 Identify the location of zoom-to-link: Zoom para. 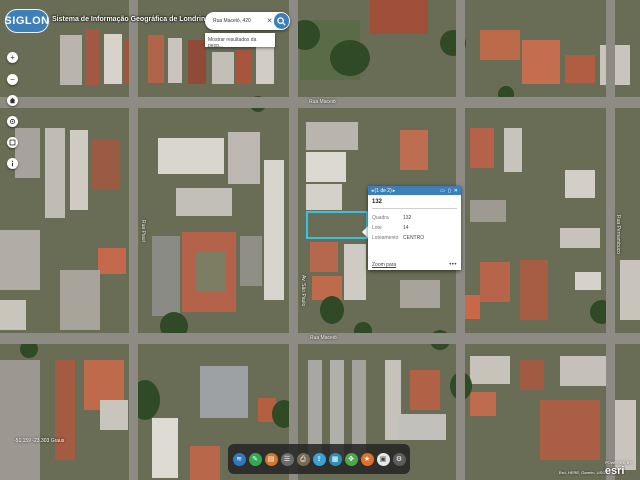
(384, 265).